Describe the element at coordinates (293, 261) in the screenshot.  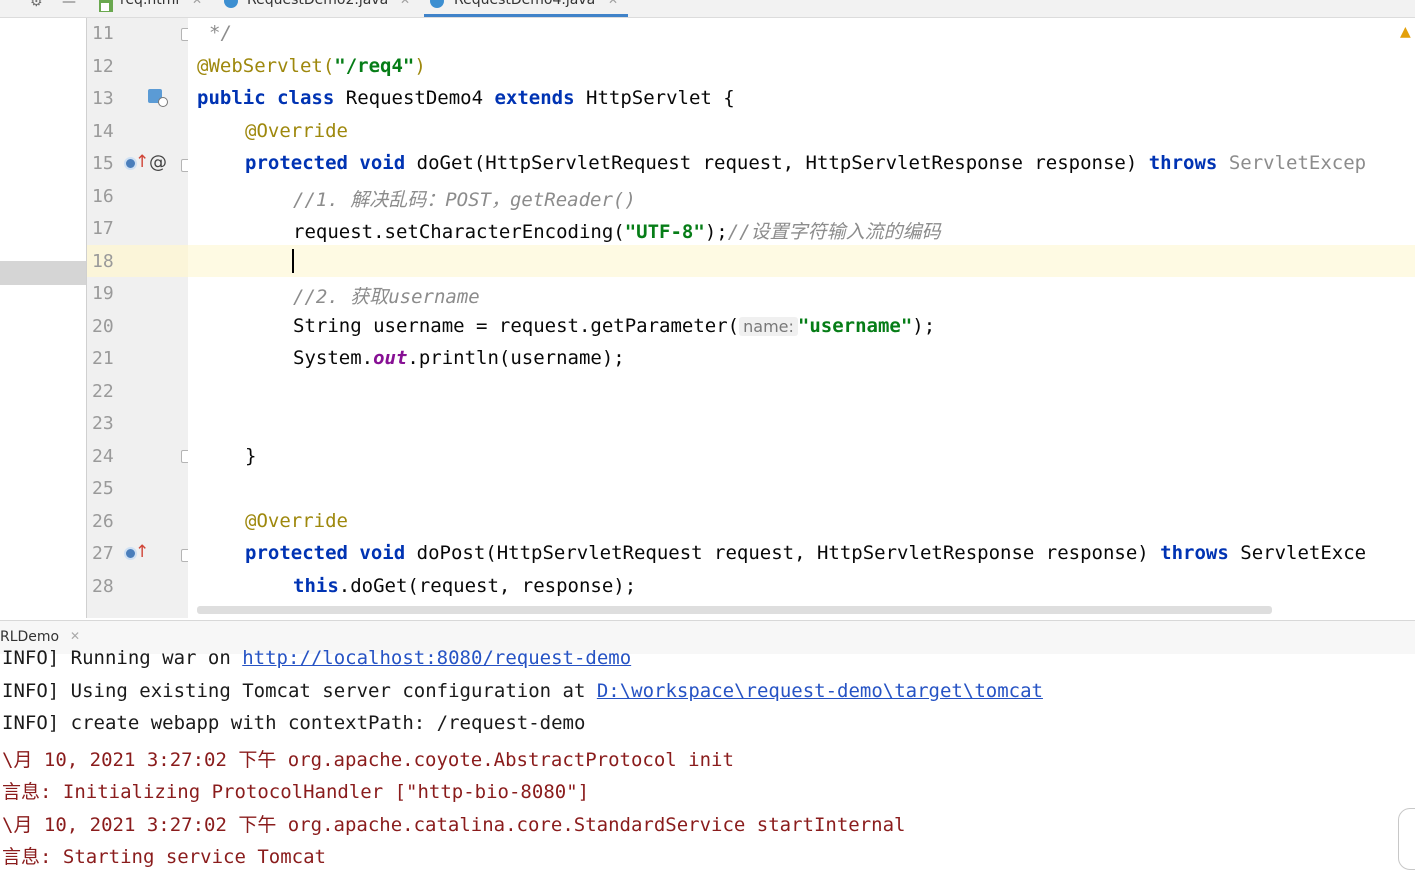
I see `text-cursor` at that location.